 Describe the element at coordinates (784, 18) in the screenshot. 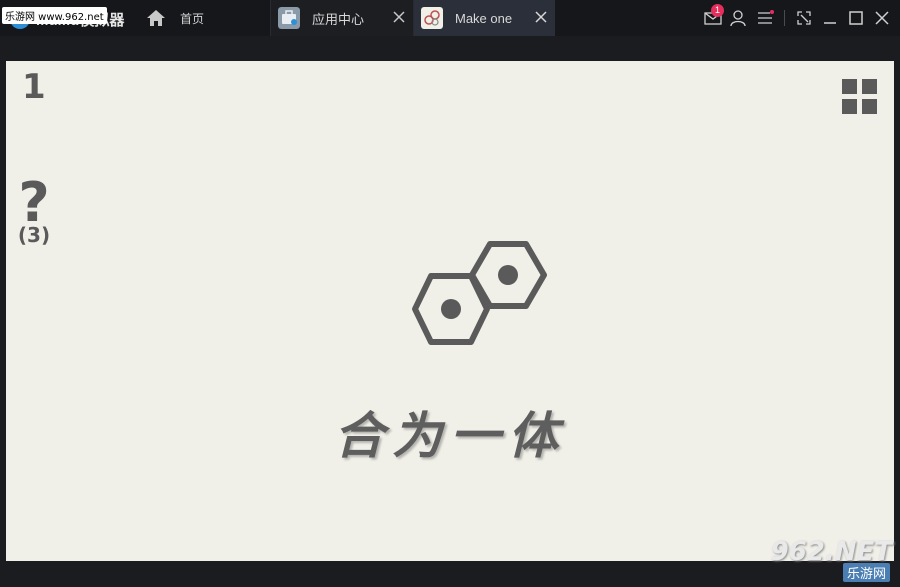

I see `separator` at that location.